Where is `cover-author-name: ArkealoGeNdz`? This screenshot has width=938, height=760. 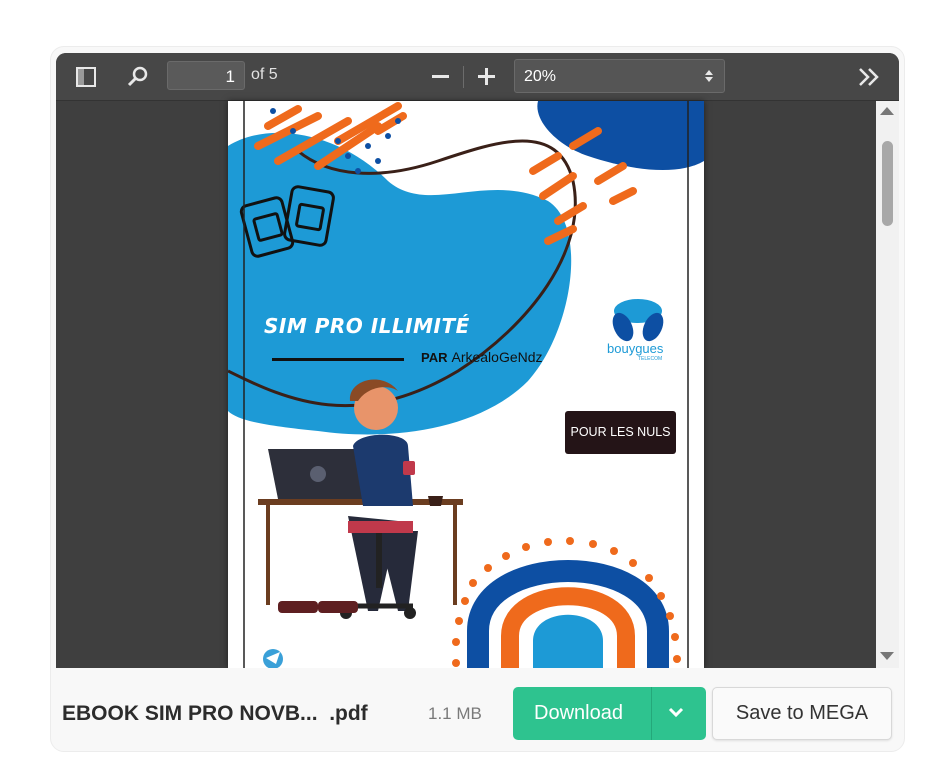
cover-author-name: ArkealoGeNdz is located at coordinates (497, 357).